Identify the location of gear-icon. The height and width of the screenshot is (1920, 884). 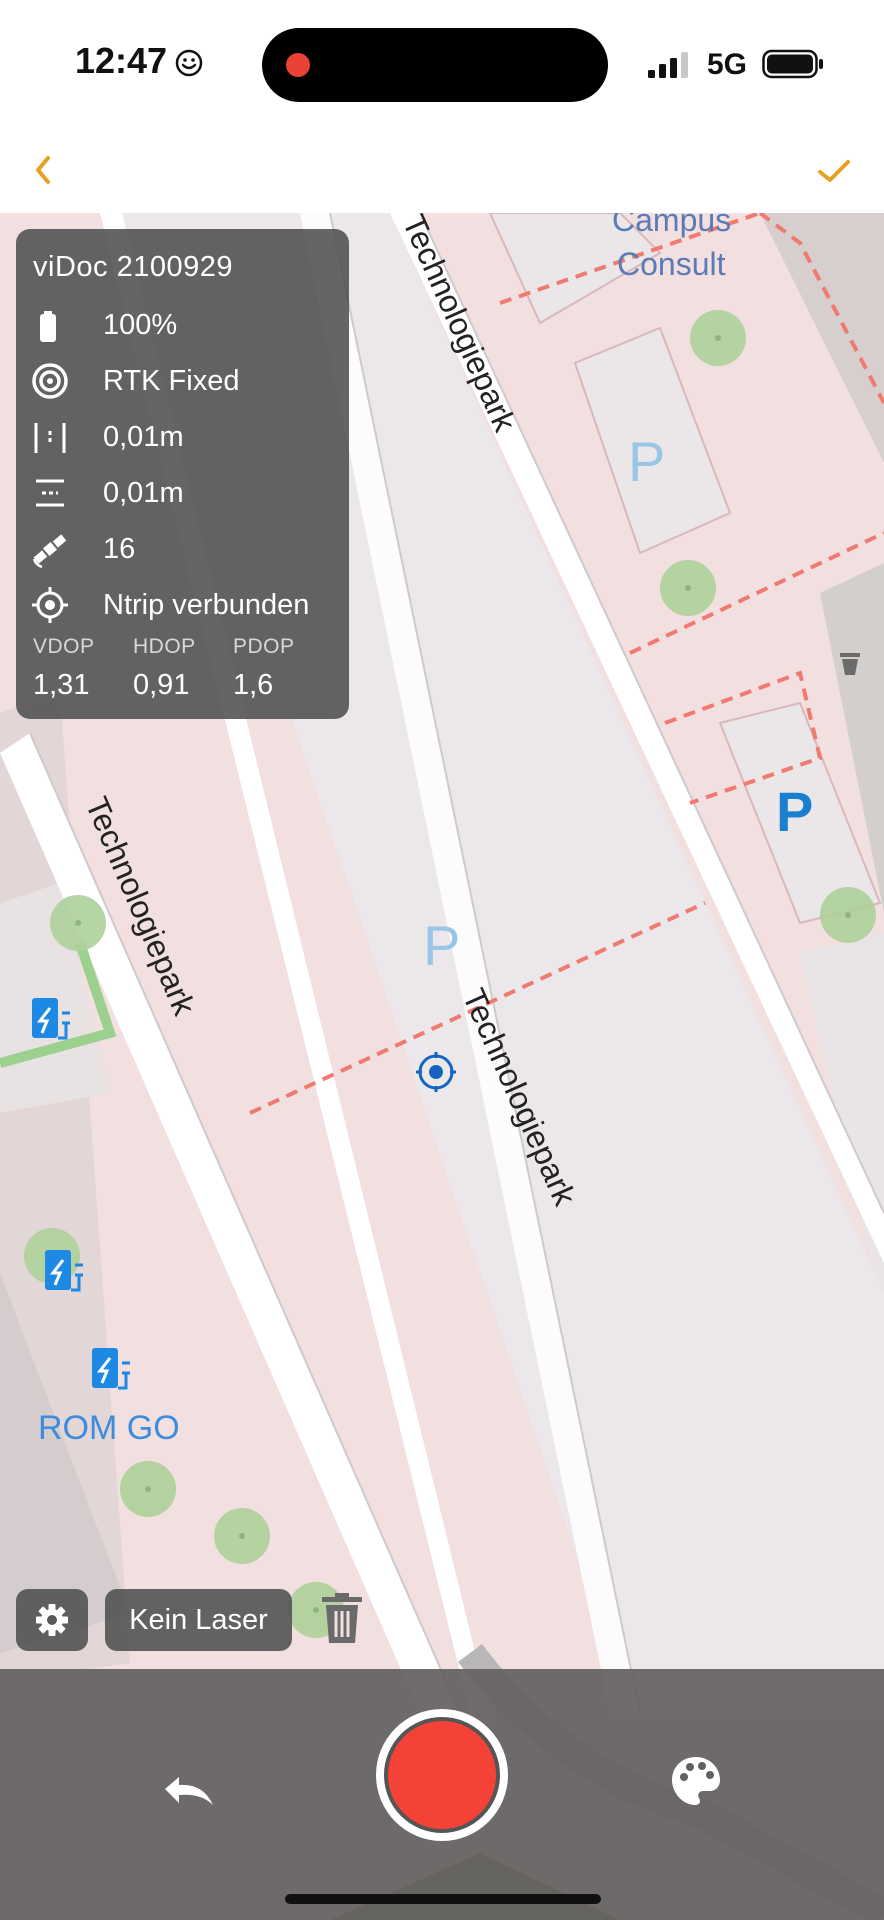
(52, 1620).